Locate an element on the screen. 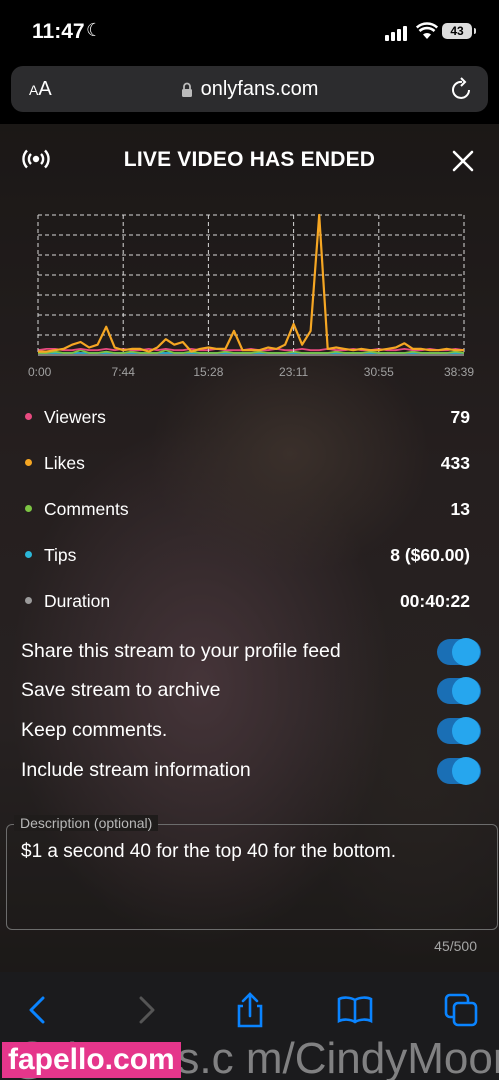  battery-icon: 43 is located at coordinates (459, 31).